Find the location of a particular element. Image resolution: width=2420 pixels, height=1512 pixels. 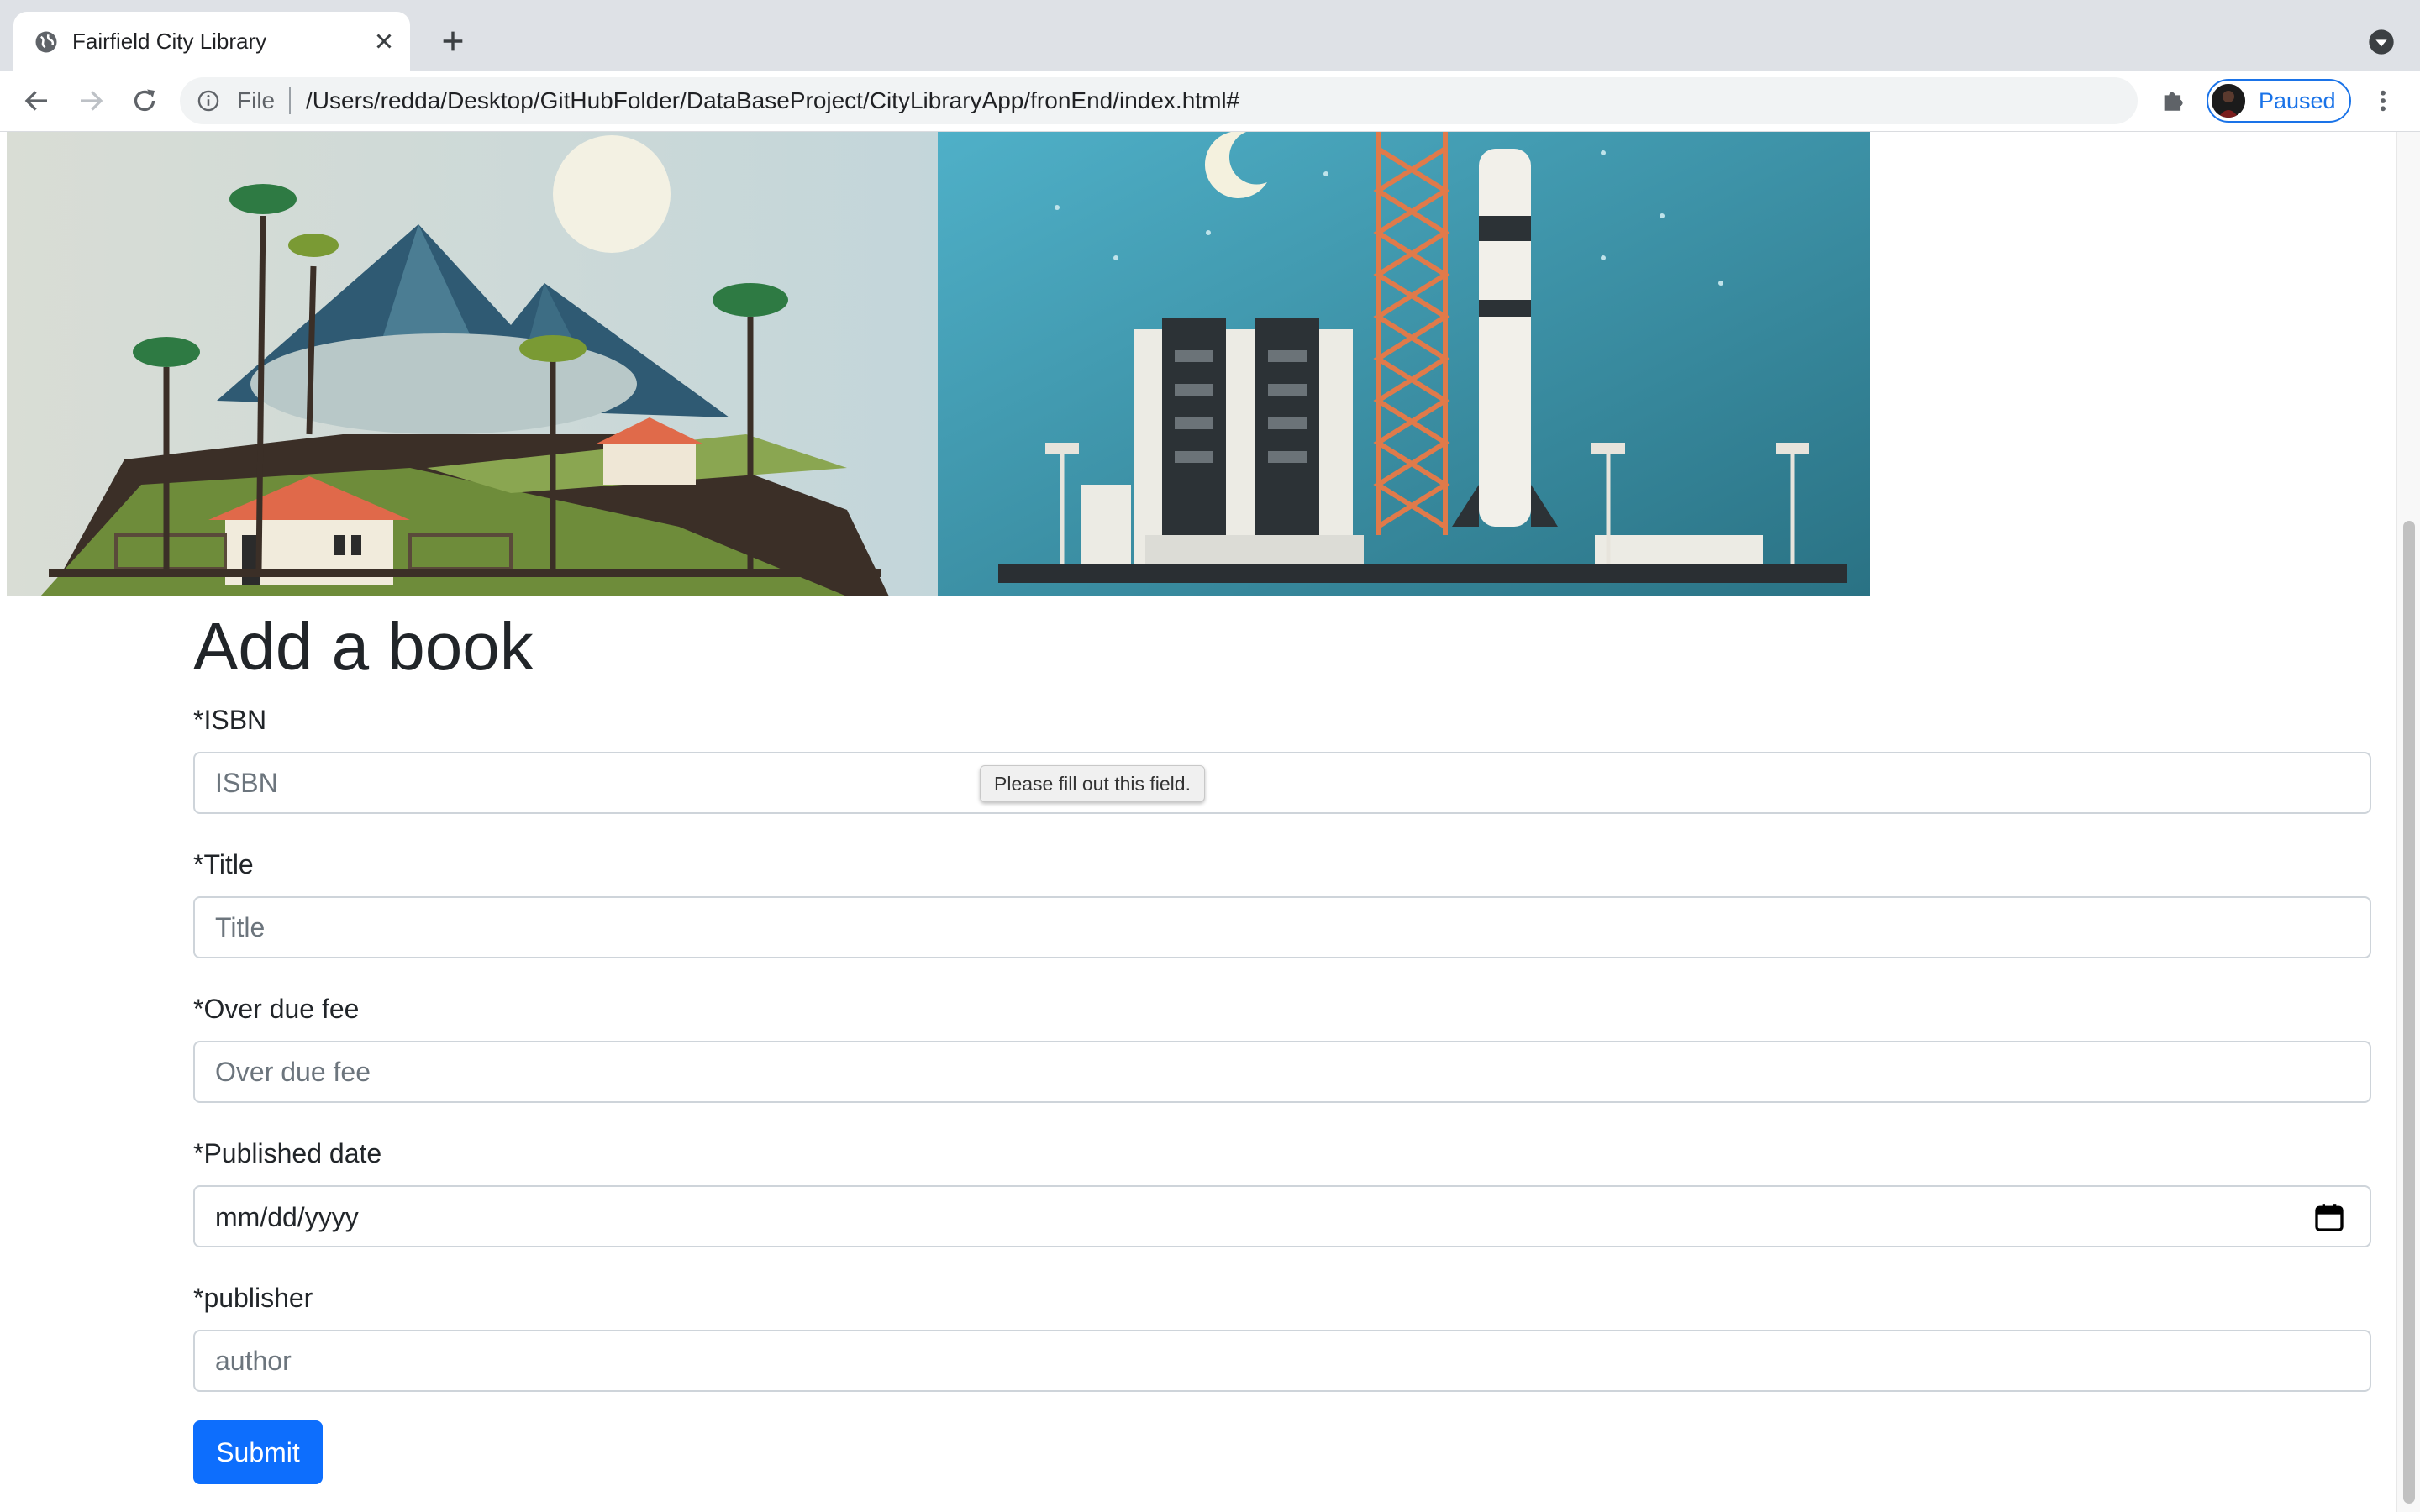

page-title: Add a book is located at coordinates (363, 646).